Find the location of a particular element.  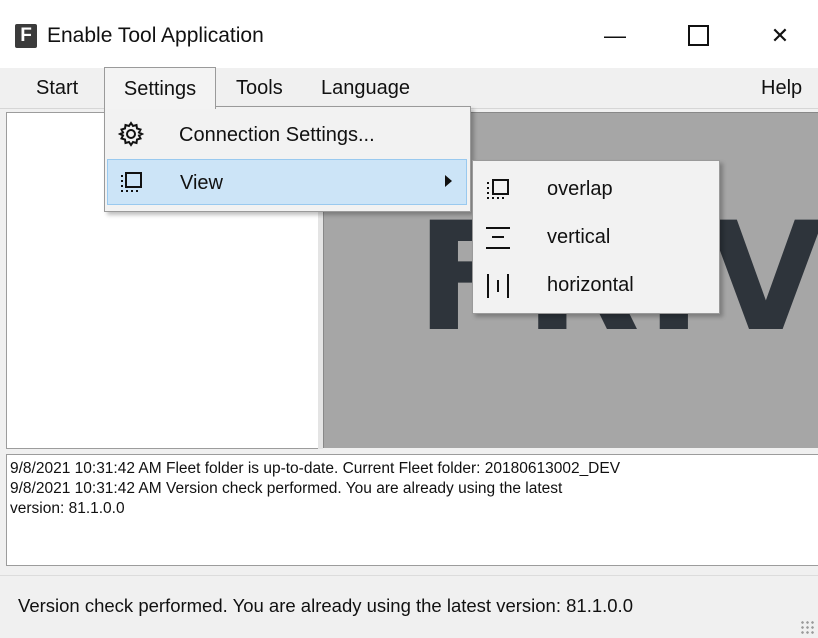

window-title: Enable Tool Application is located at coordinates (155, 35).